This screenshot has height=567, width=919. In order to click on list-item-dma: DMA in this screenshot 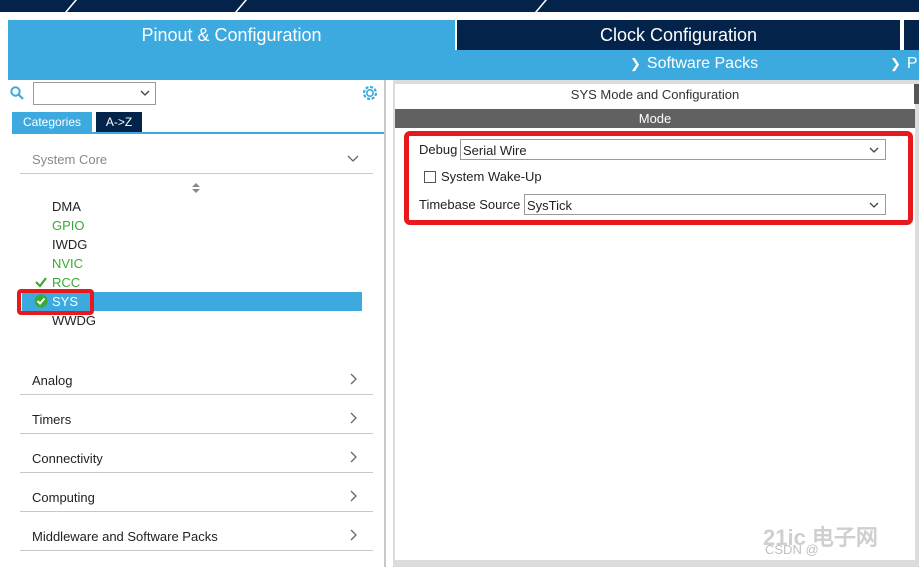, I will do `click(66, 206)`.